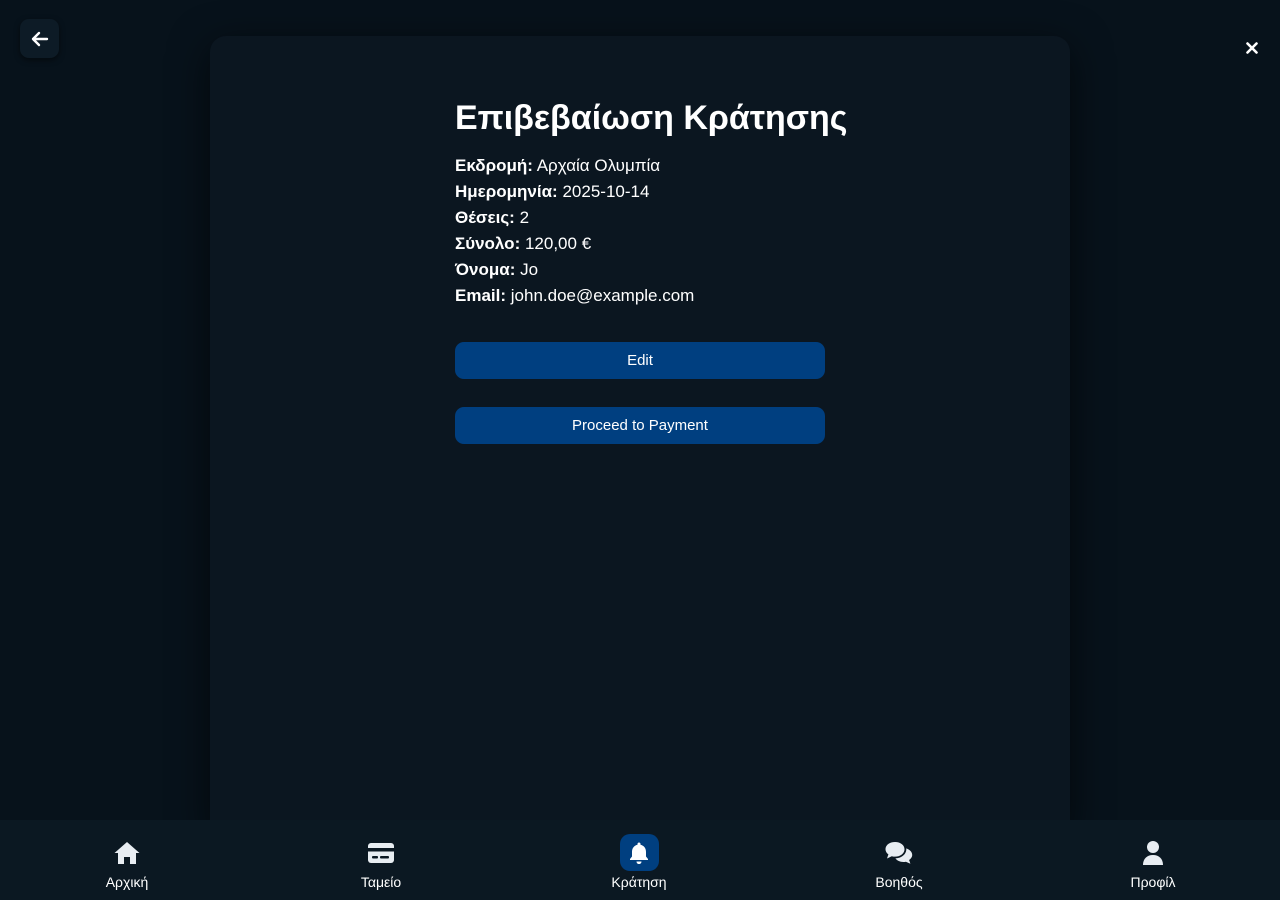 The image size is (1280, 900). What do you see at coordinates (485, 217) in the screenshot?
I see `detail-label-seats: Θέσεις:` at bounding box center [485, 217].